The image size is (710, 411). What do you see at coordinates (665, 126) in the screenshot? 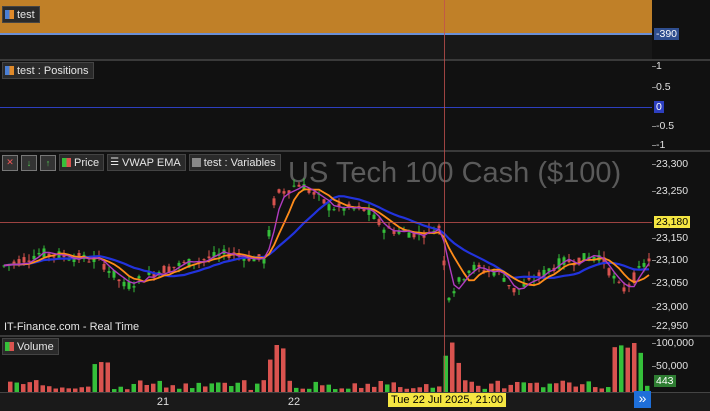
I see `axis-tick: -0.5` at bounding box center [665, 126].